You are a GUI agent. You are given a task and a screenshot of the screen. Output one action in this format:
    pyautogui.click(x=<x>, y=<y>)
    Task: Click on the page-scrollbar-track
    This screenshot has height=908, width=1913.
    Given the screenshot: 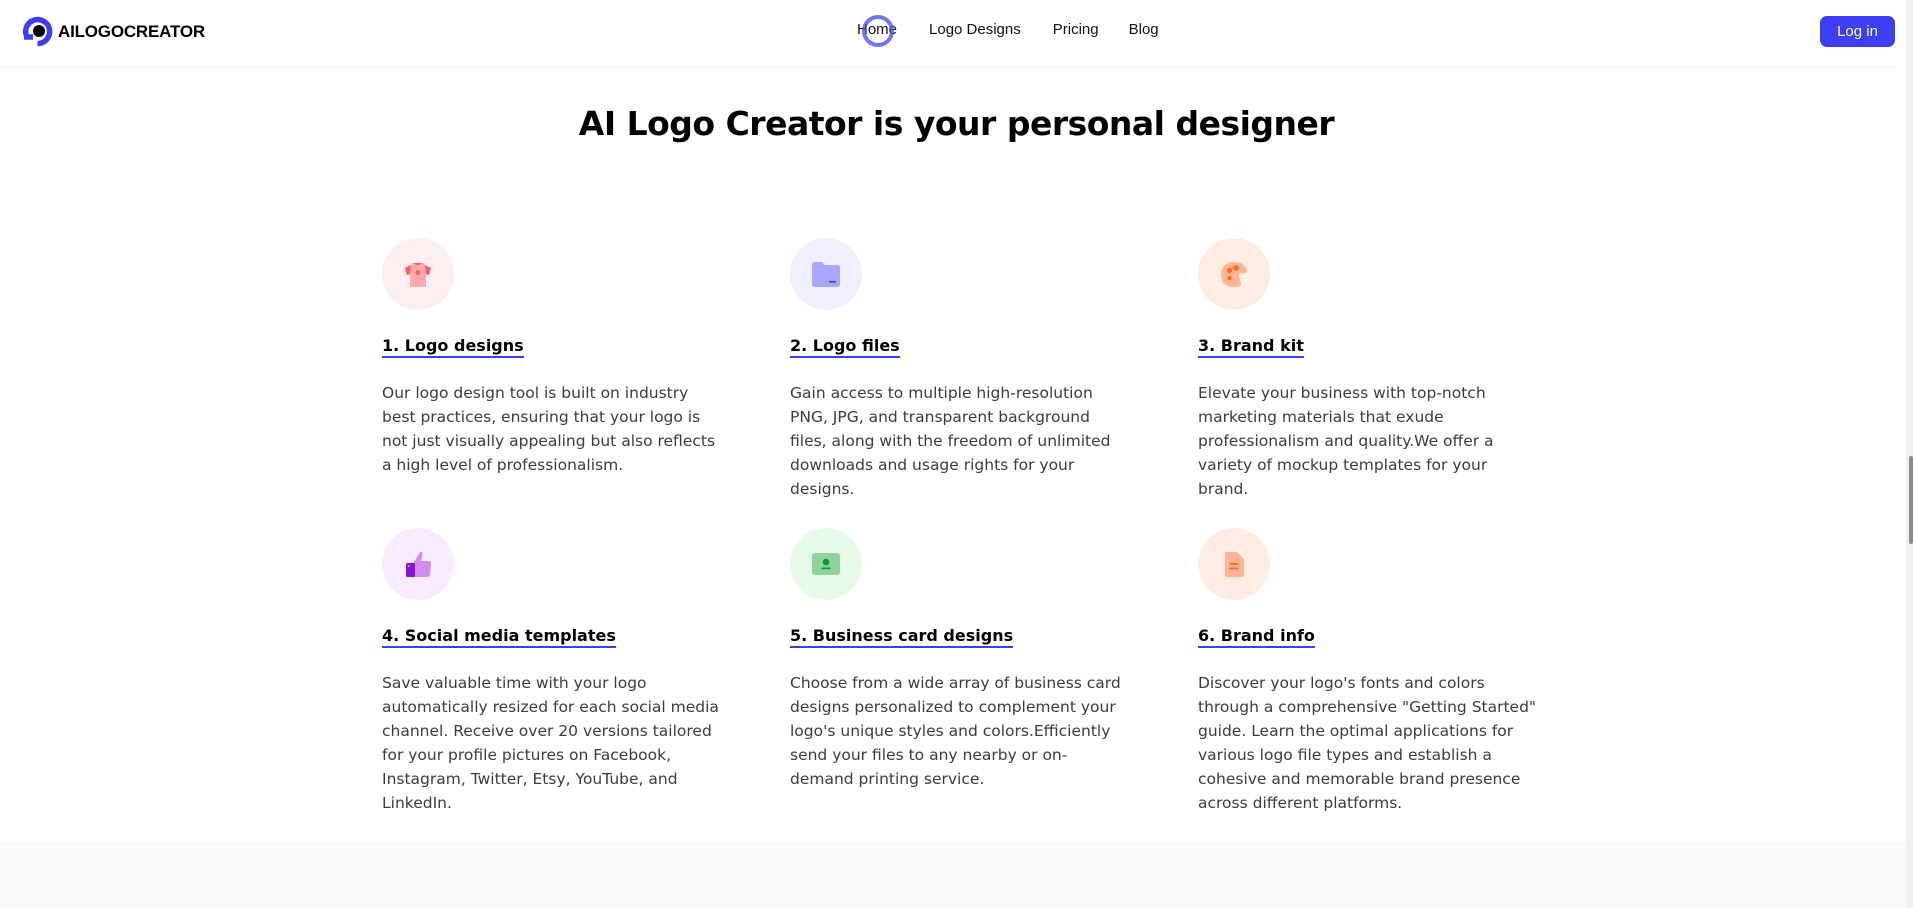 What is the action you would take?
    pyautogui.click(x=1909, y=454)
    